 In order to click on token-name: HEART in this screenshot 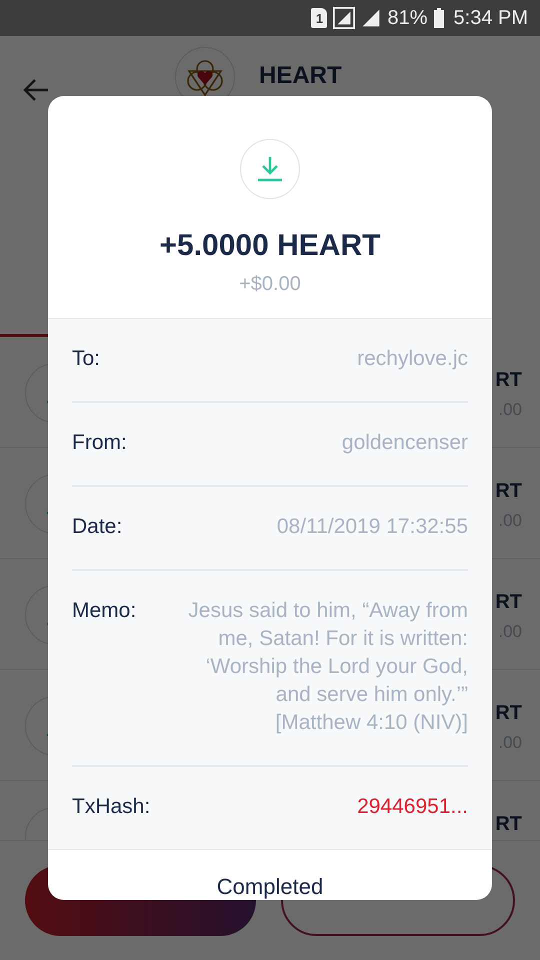, I will do `click(300, 76)`.